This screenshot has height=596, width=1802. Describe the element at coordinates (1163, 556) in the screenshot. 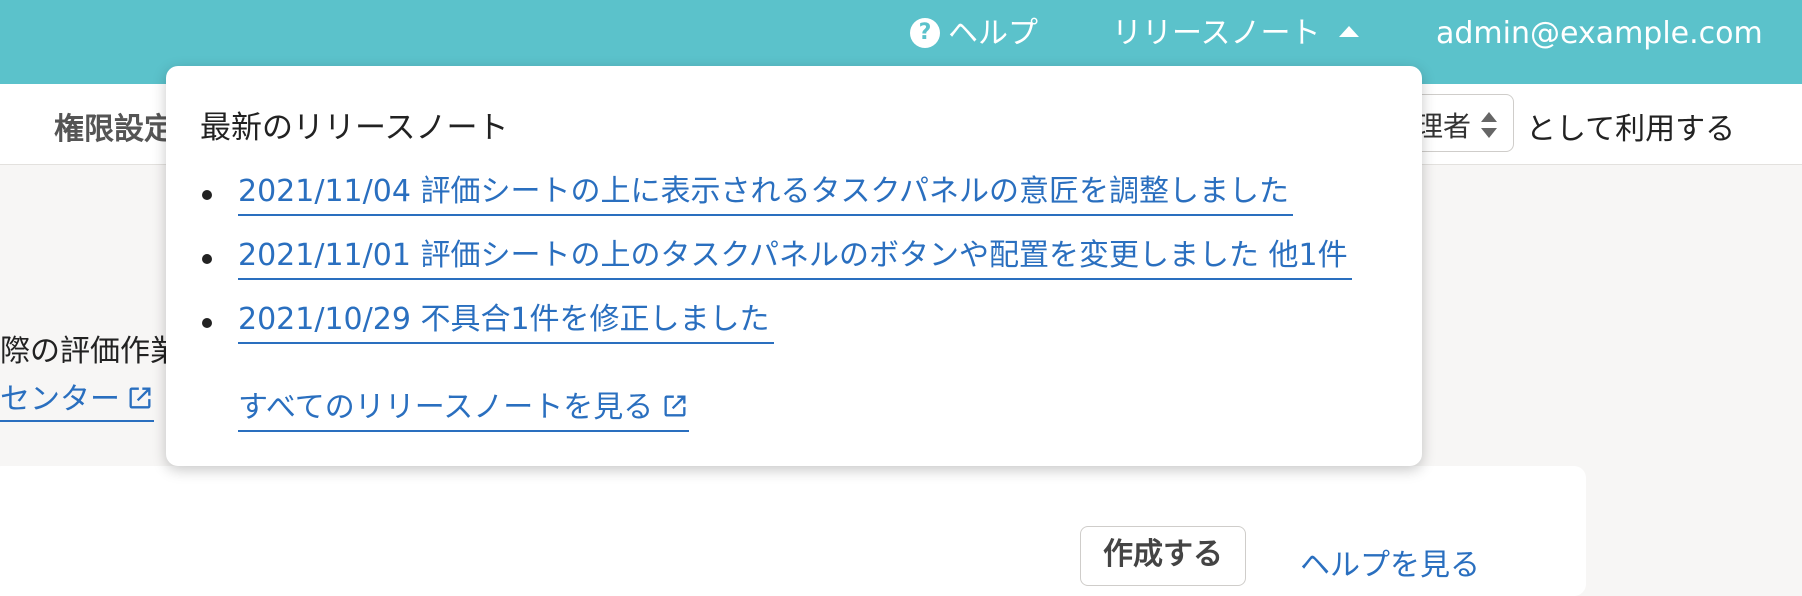

I see `create-button: 作成する` at that location.